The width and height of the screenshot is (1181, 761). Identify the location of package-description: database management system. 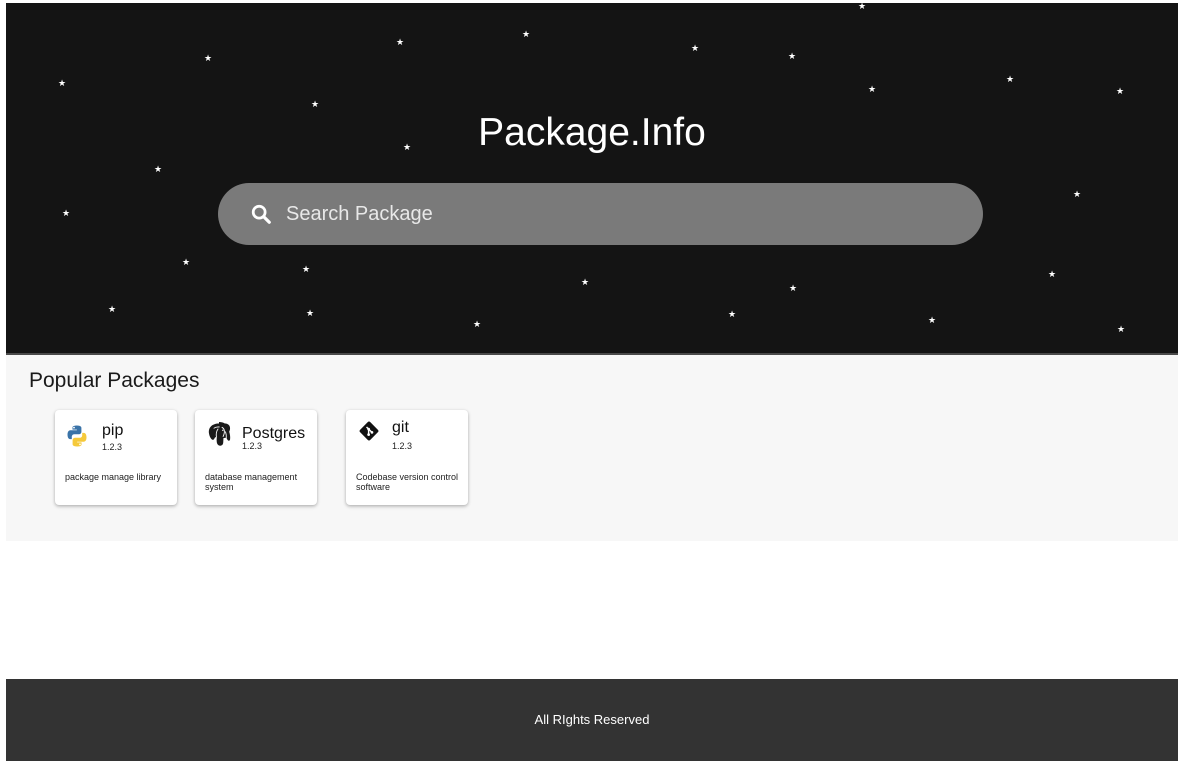
(251, 482).